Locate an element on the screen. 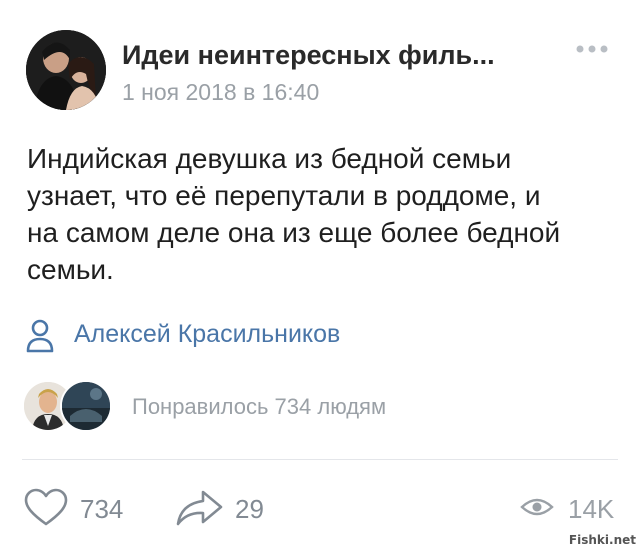 This screenshot has width=640, height=549. divider is located at coordinates (320, 459).